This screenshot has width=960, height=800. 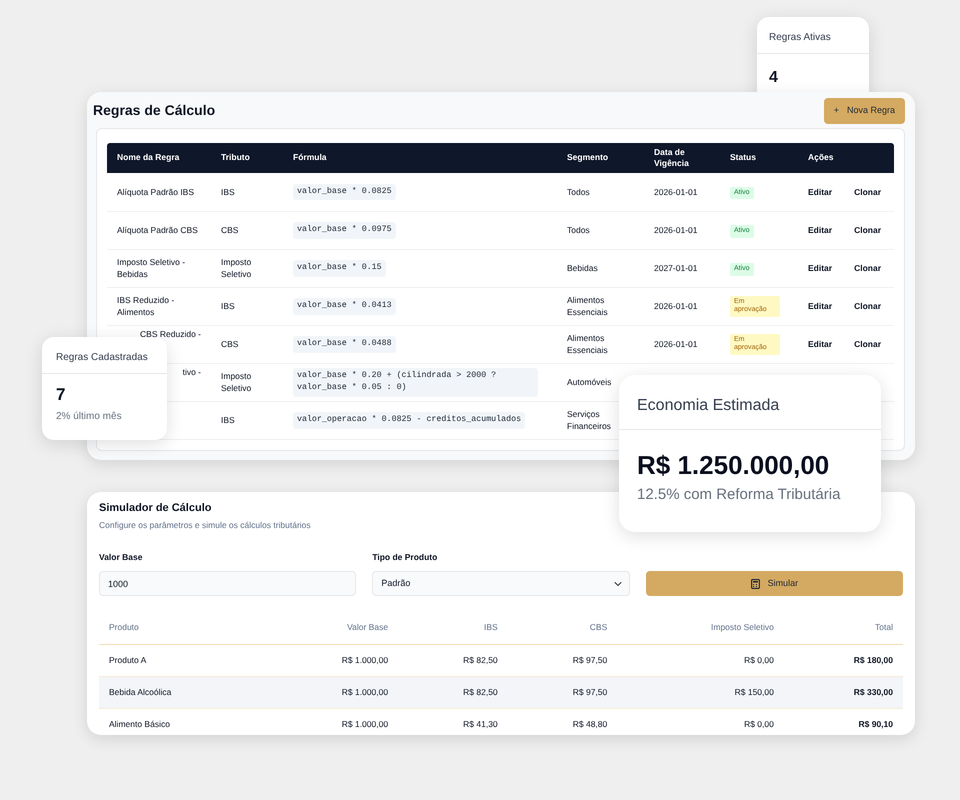 What do you see at coordinates (191, 371) in the screenshot?
I see `rule-name: tivo -` at bounding box center [191, 371].